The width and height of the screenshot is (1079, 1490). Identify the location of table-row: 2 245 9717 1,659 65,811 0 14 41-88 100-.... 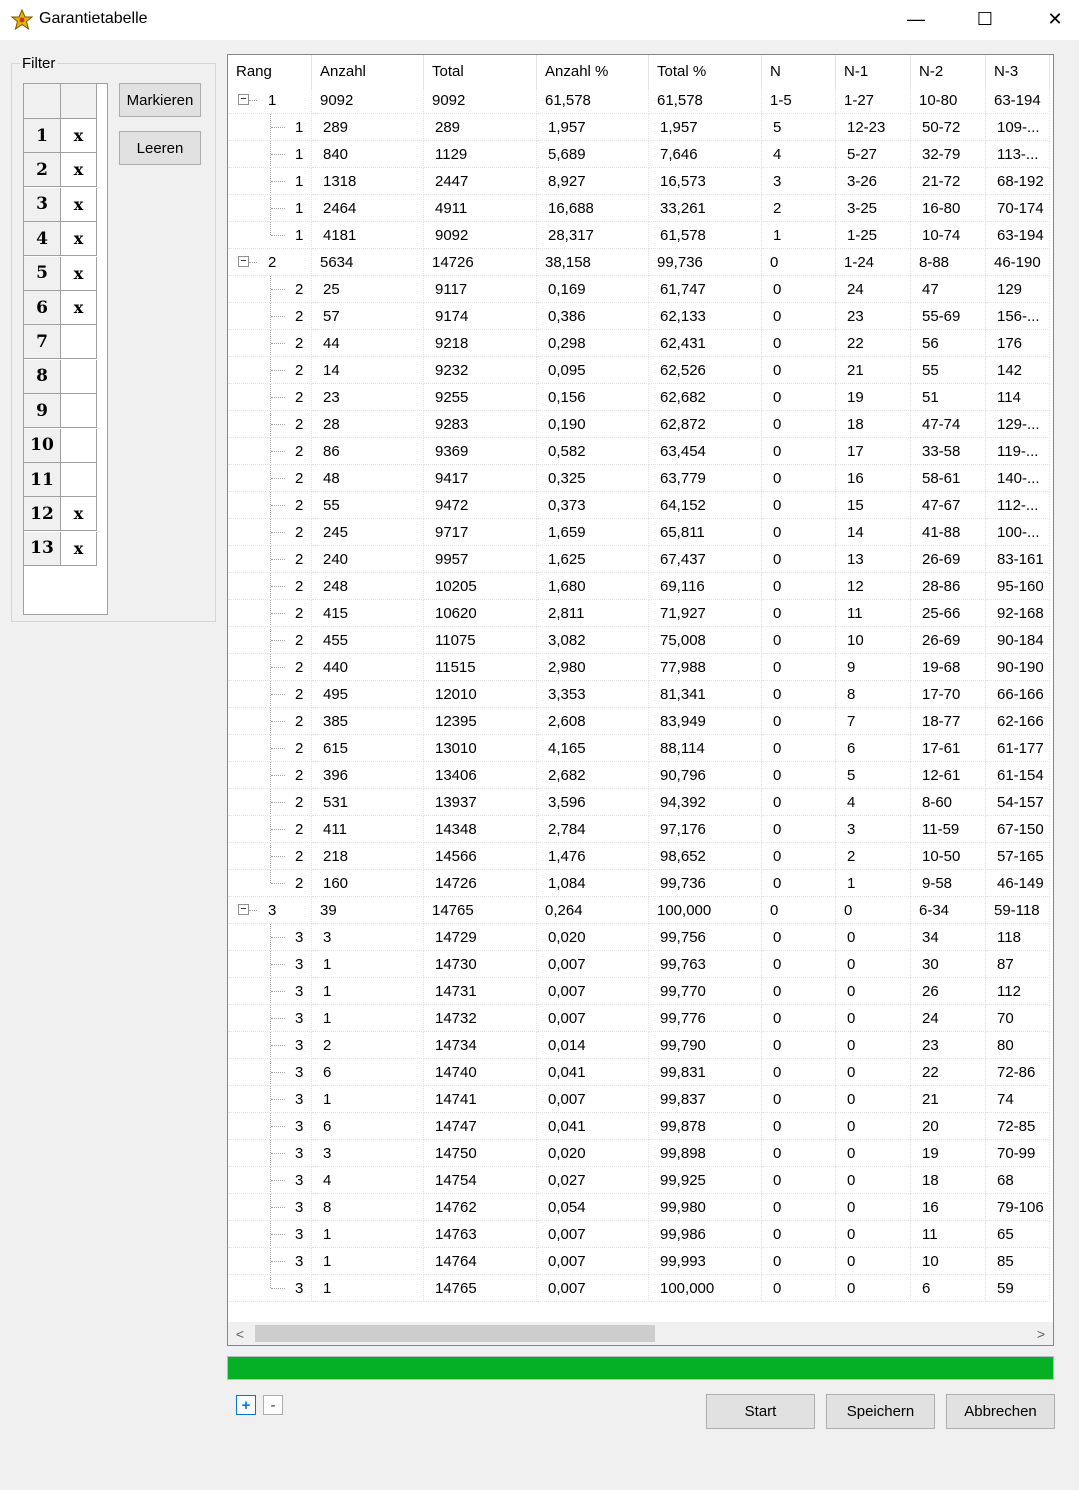
(639, 532).